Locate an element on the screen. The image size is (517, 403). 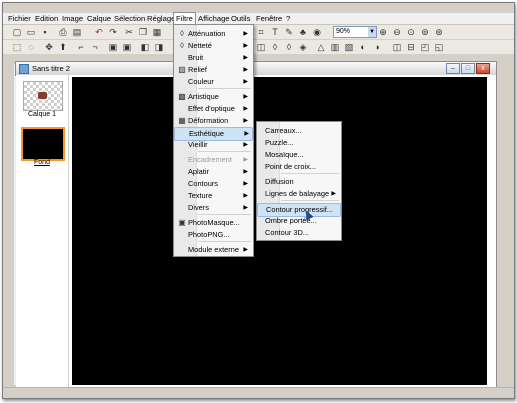
menu-item-label: Couleur is located at coordinates (201, 81).